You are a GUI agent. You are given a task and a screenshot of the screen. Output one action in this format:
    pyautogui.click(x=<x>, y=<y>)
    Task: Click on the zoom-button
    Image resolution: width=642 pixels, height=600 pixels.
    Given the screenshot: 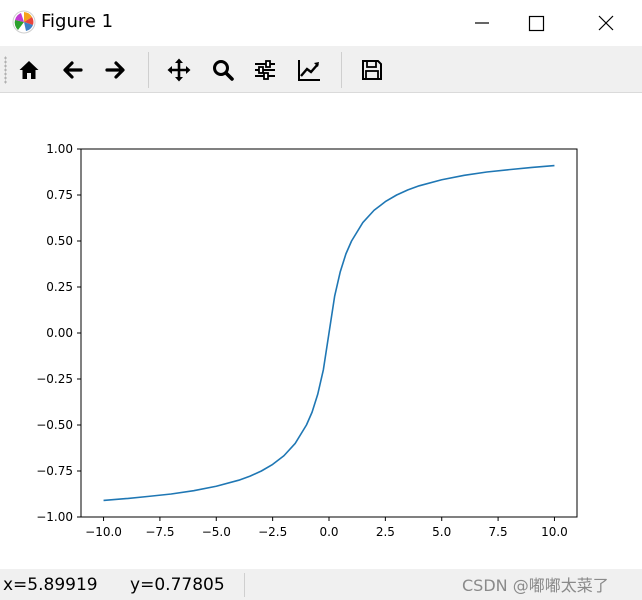 What is the action you would take?
    pyautogui.click(x=223, y=70)
    